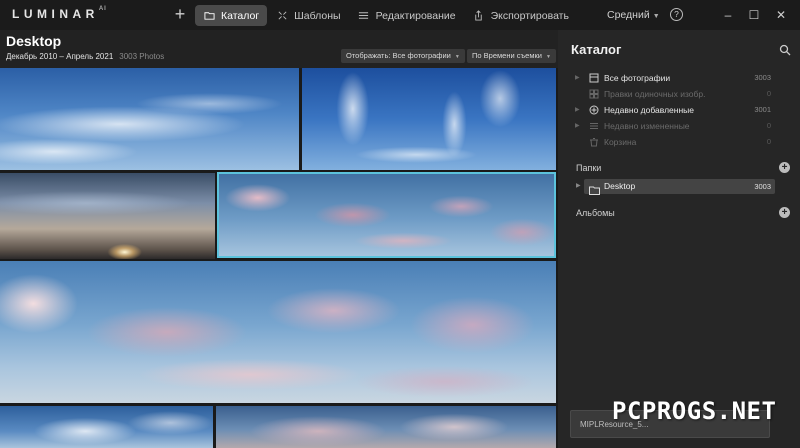 The height and width of the screenshot is (448, 800). Describe the element at coordinates (308, 15) in the screenshot. I see `tab-templates: Шаблоны` at that location.